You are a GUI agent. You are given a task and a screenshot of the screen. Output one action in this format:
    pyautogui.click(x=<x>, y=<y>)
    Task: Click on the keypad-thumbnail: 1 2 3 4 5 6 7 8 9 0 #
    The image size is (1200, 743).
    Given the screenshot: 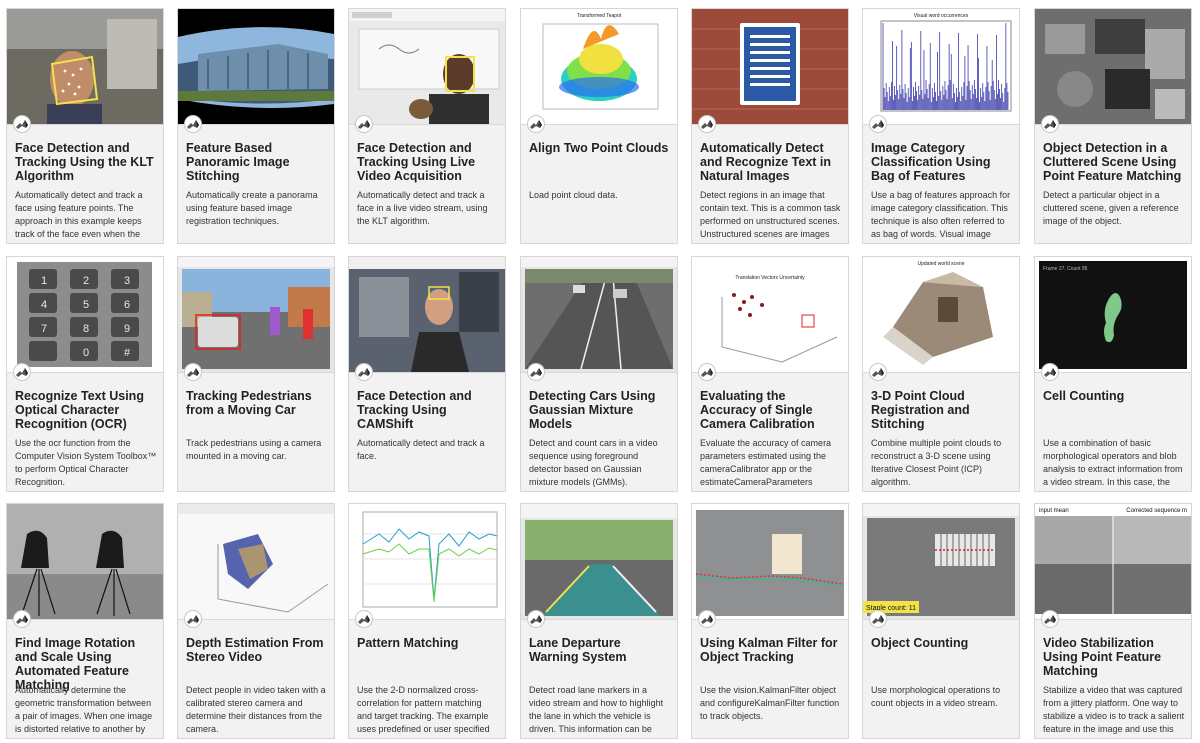 What is the action you would take?
    pyautogui.click(x=85, y=315)
    